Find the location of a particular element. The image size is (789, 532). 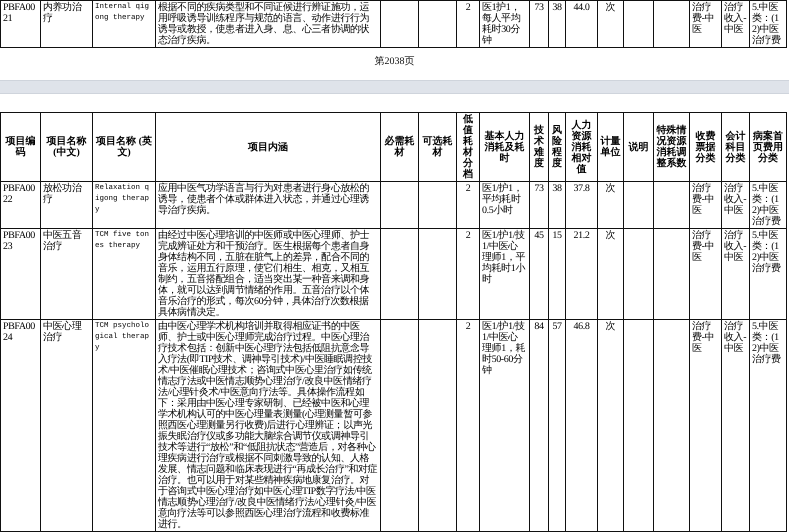

column-header: 必需耗材 is located at coordinates (399, 147).